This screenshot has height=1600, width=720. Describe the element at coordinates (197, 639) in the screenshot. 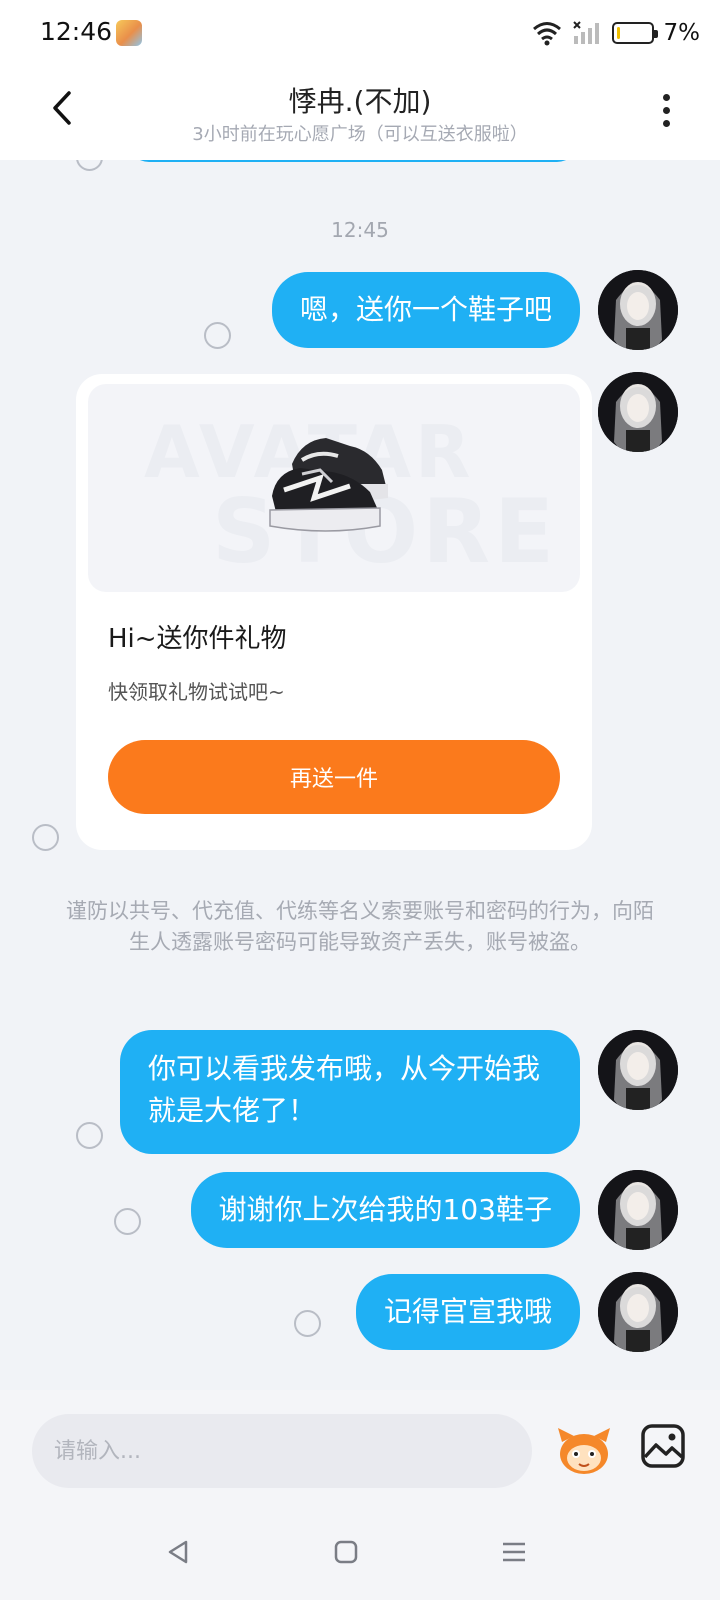

I see `gift-title: Hi~送你件礼物` at that location.